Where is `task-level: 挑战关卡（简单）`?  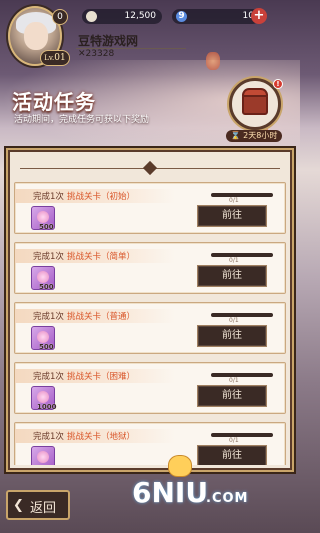 task-level: 挑战关卡（简单） is located at coordinates (101, 257).